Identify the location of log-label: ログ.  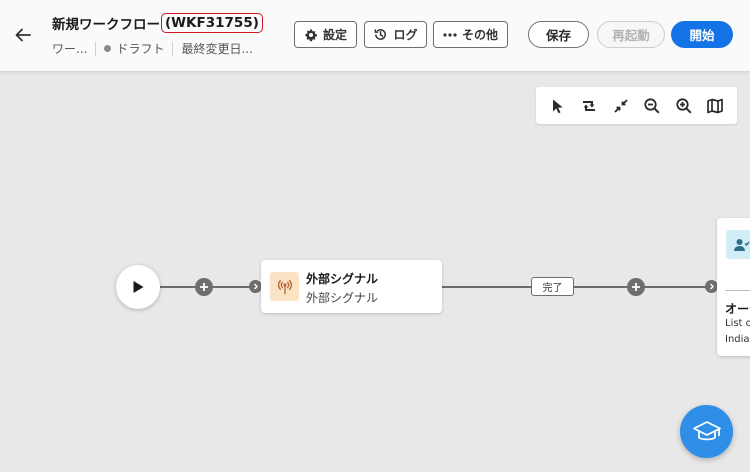
(405, 35).